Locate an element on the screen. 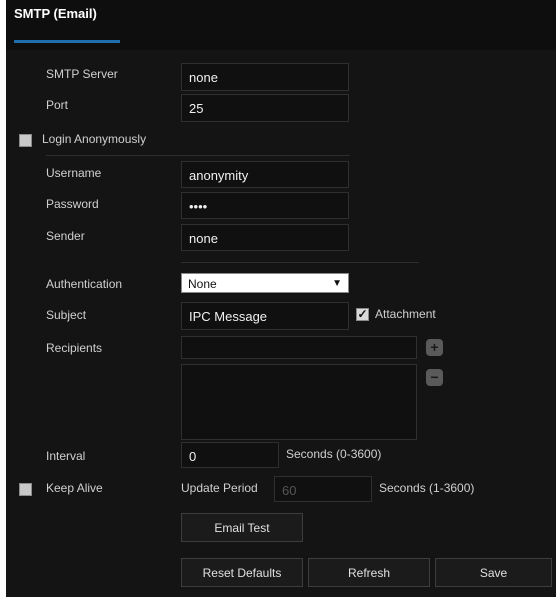 The image size is (556, 597). recipients-list is located at coordinates (299, 402).